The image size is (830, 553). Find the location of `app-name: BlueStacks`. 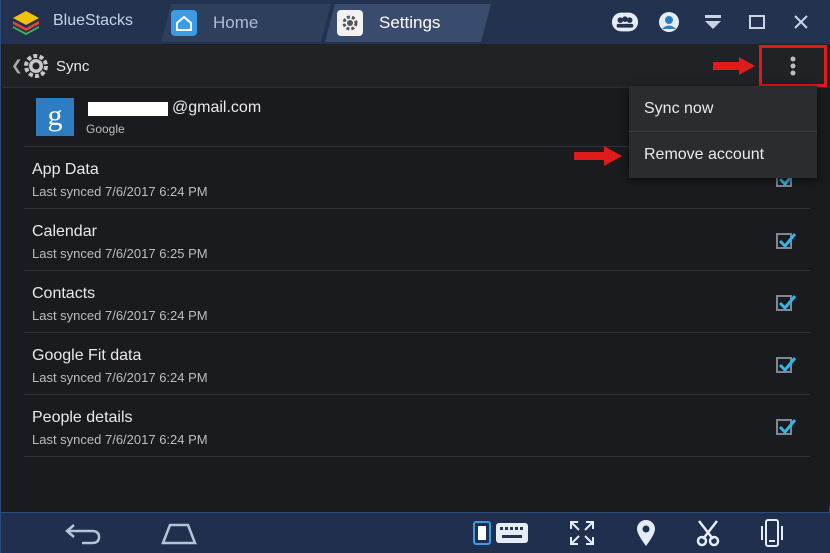

app-name: BlueStacks is located at coordinates (93, 20).